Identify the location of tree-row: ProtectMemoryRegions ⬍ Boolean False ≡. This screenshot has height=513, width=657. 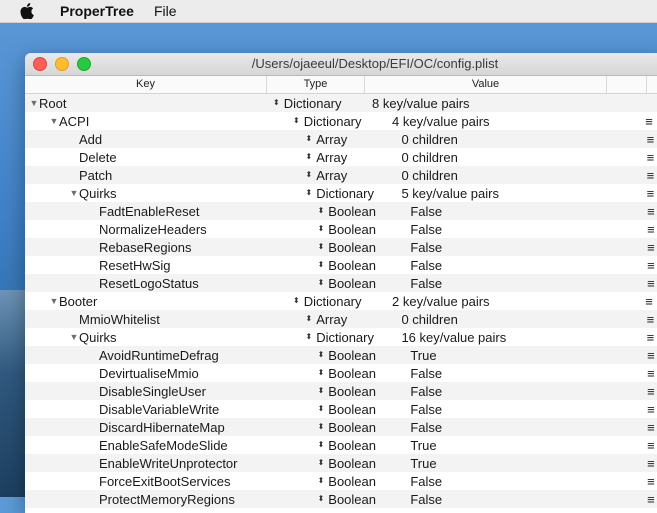
(341, 499).